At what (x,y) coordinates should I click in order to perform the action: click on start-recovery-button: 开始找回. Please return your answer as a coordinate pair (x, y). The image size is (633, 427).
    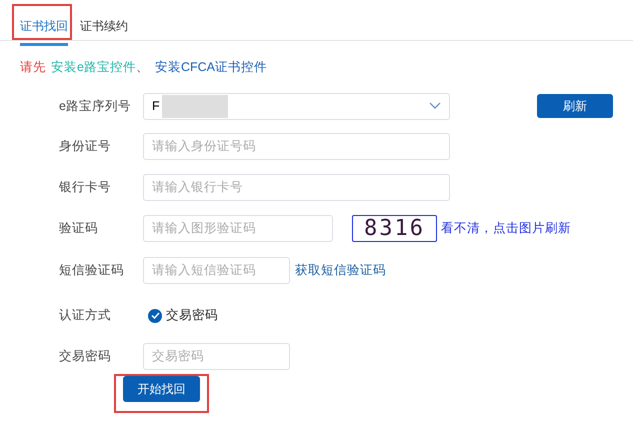
    Looking at the image, I should click on (161, 389).